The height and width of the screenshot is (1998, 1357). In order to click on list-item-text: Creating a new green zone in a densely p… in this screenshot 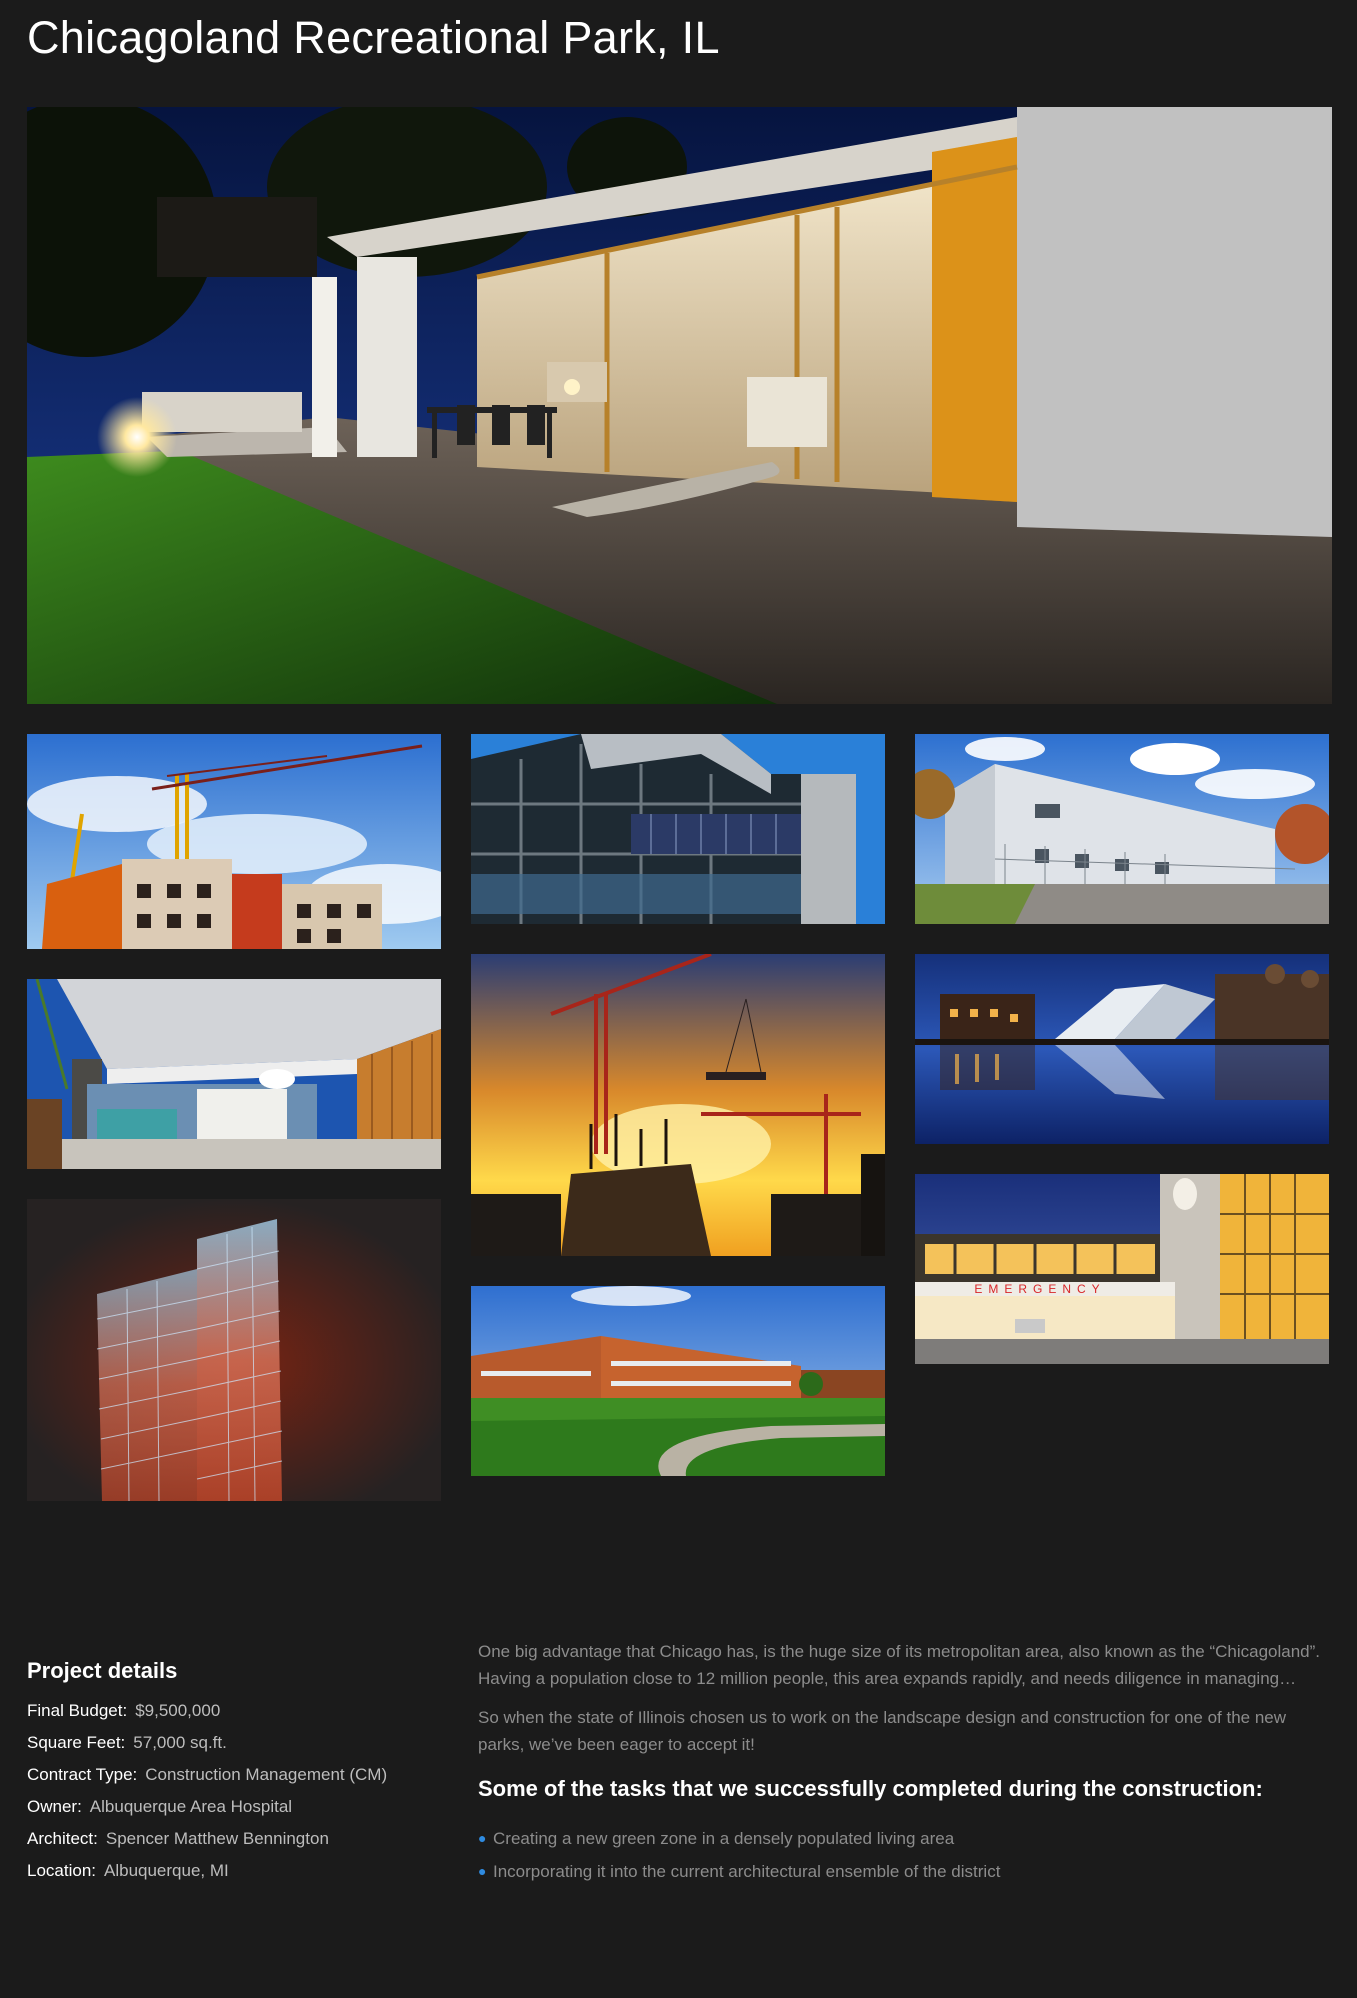, I will do `click(724, 1838)`.